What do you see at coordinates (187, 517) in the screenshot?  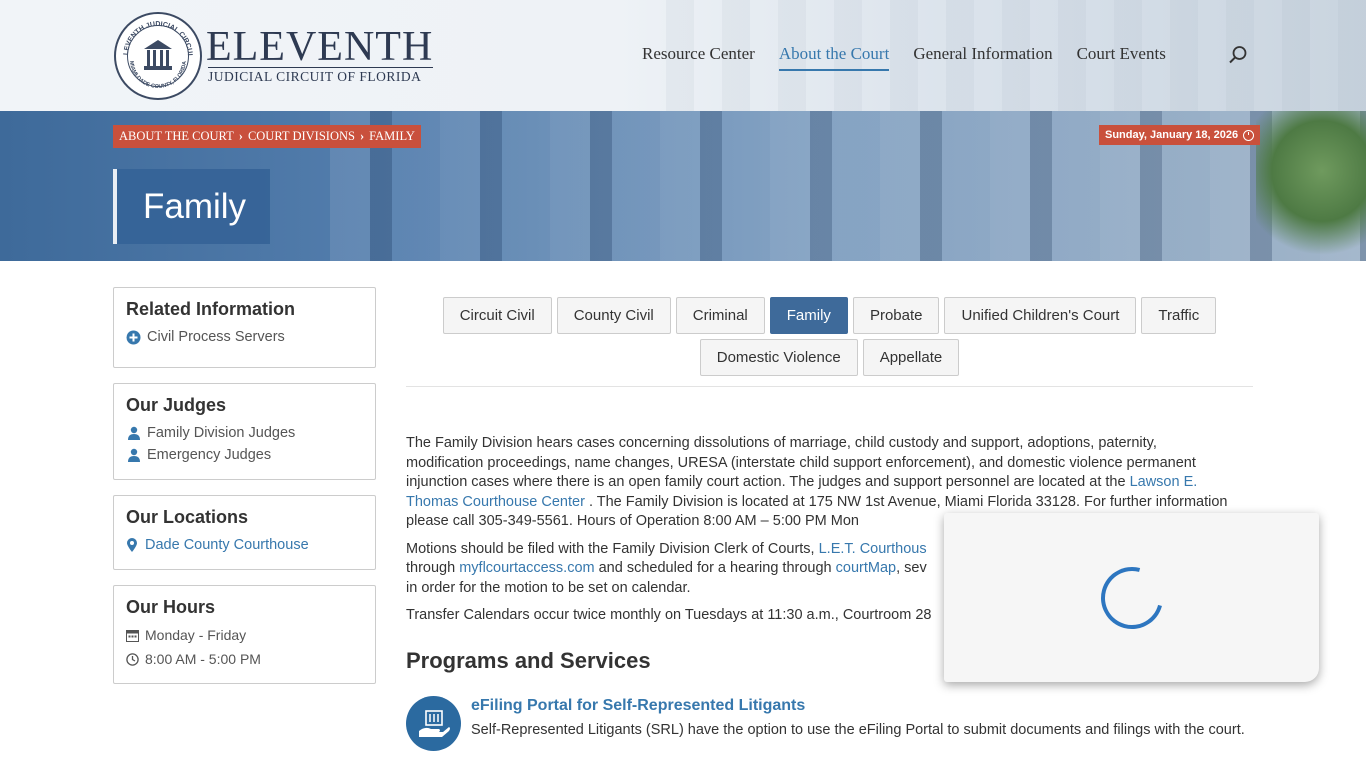 I see `our-locations-heading: Our Locations` at bounding box center [187, 517].